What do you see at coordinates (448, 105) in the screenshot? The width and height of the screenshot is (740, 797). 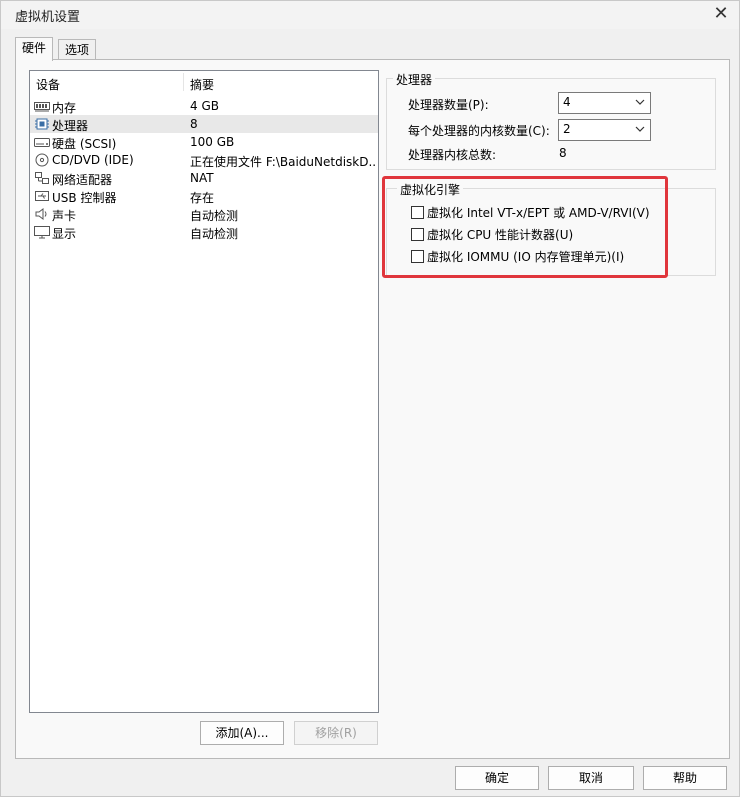 I see `processor-count-label: 处理器数量(P):` at bounding box center [448, 105].